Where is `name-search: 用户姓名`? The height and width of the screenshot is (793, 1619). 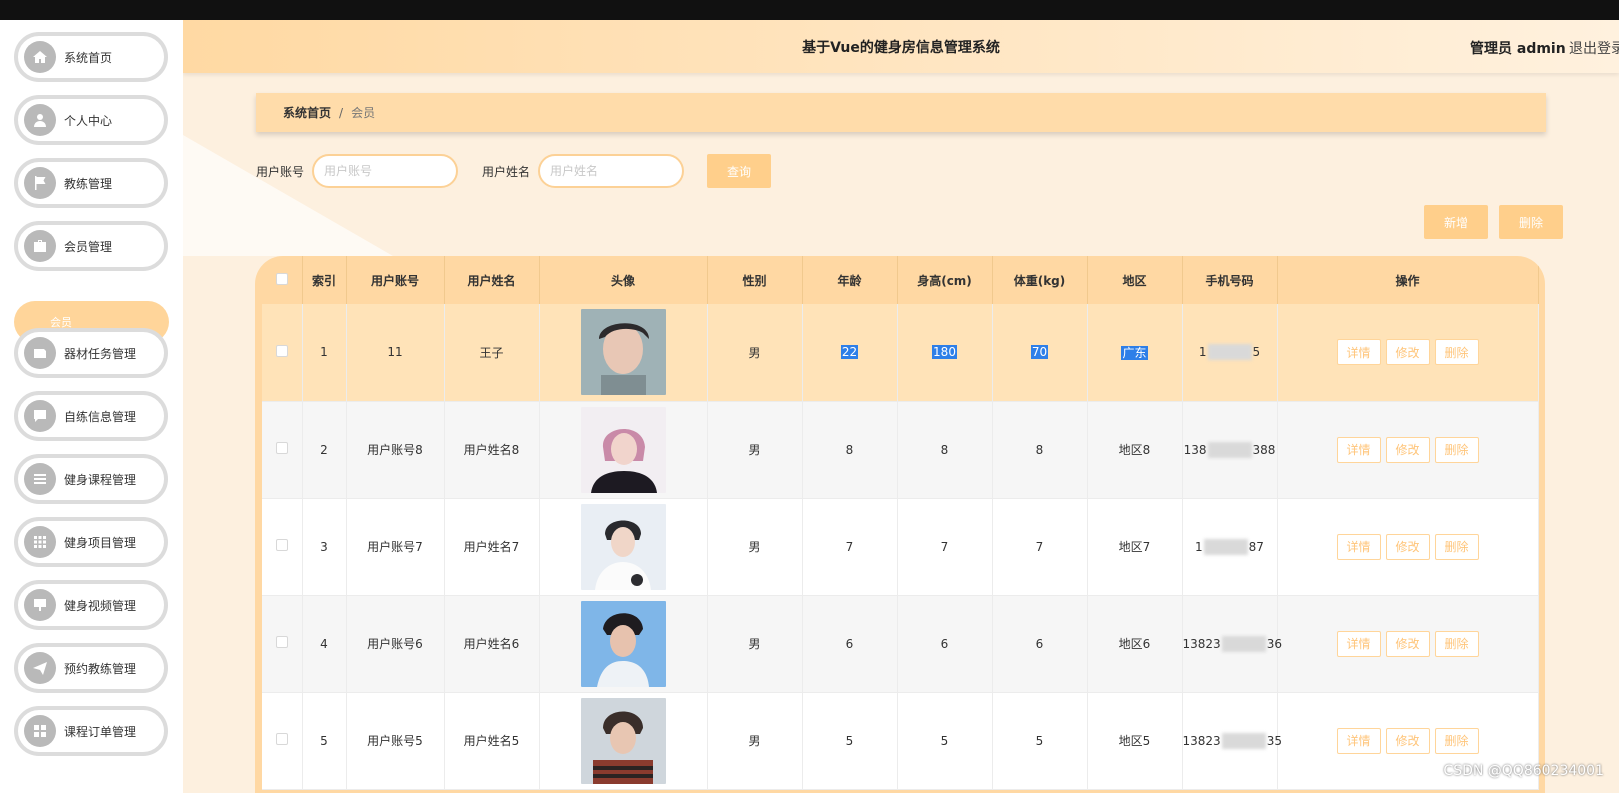 name-search: 用户姓名 is located at coordinates (583, 171).